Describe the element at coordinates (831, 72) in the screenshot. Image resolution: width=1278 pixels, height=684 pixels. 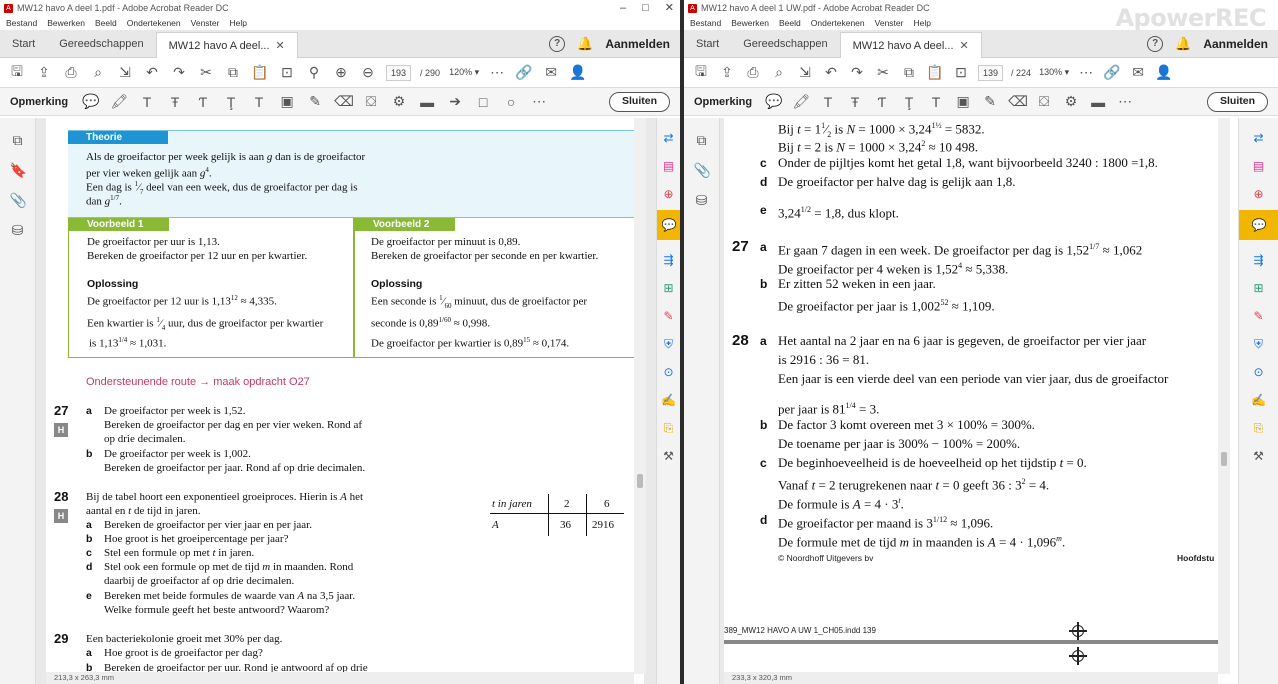
I see `undo-icon: ↶` at that location.